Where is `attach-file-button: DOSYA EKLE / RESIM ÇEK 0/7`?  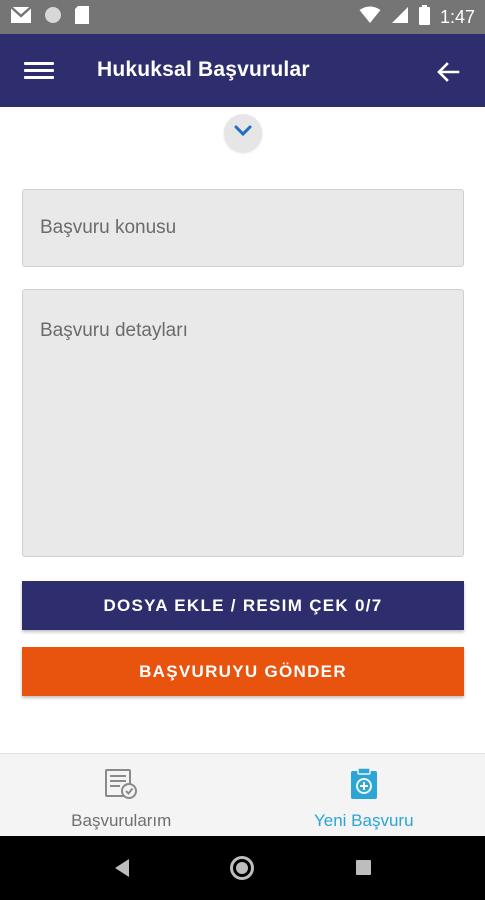 attach-file-button: DOSYA EKLE / RESIM ÇEK 0/7 is located at coordinates (243, 605).